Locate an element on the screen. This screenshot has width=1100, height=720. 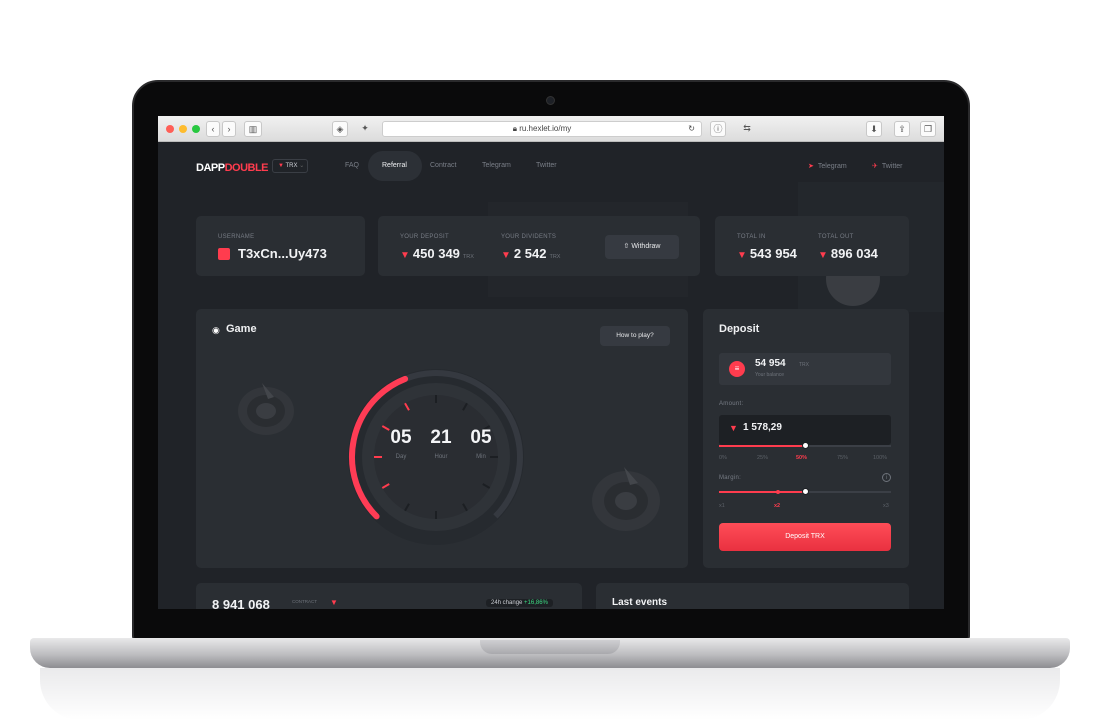
margin-slider-fill is located at coordinates (762, 492).